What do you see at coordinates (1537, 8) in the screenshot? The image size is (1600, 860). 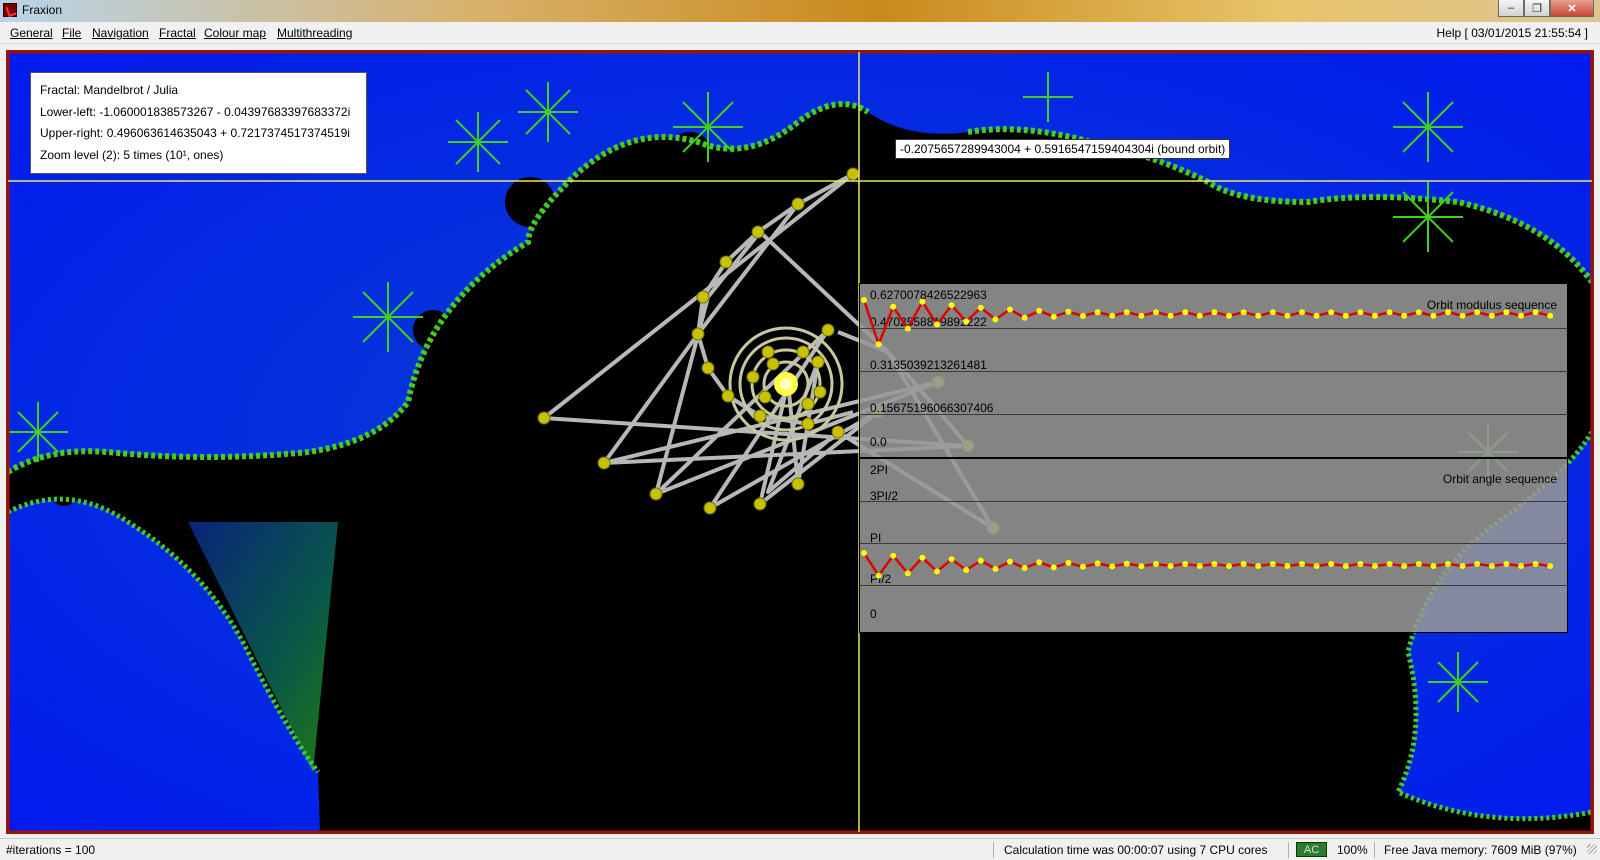 I see `maximize-icon: ❐` at bounding box center [1537, 8].